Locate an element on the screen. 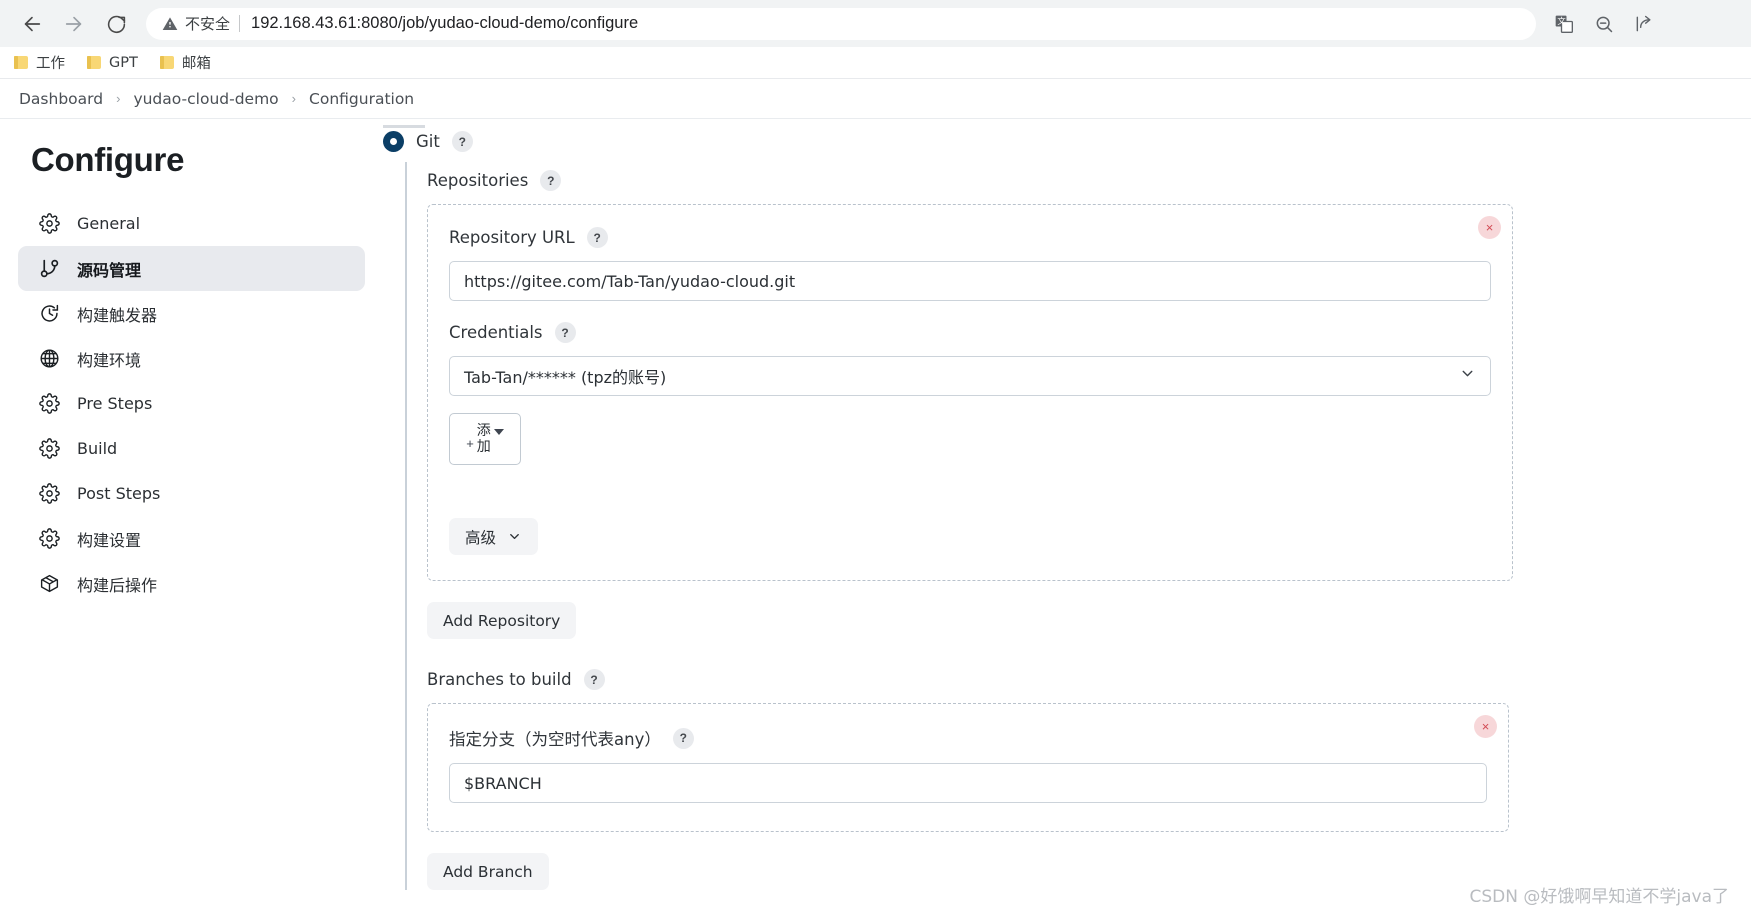 This screenshot has width=1751, height=916. advanced-label: 高级 is located at coordinates (481, 537).